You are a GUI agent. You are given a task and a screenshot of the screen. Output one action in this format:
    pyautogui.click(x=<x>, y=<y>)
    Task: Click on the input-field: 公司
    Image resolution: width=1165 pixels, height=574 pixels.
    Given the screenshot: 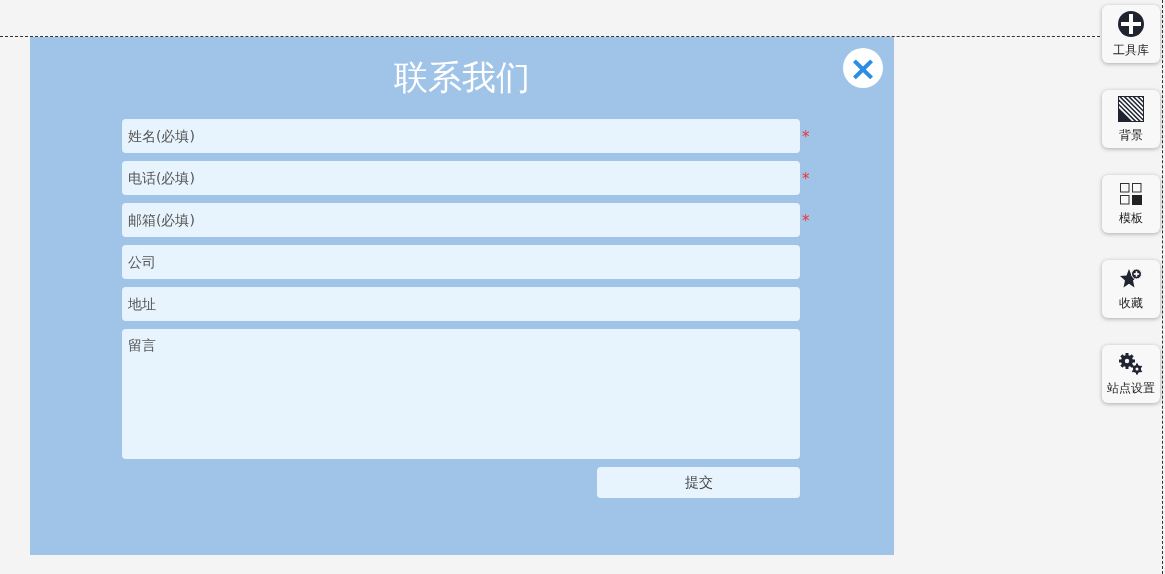 What is the action you would take?
    pyautogui.click(x=461, y=262)
    